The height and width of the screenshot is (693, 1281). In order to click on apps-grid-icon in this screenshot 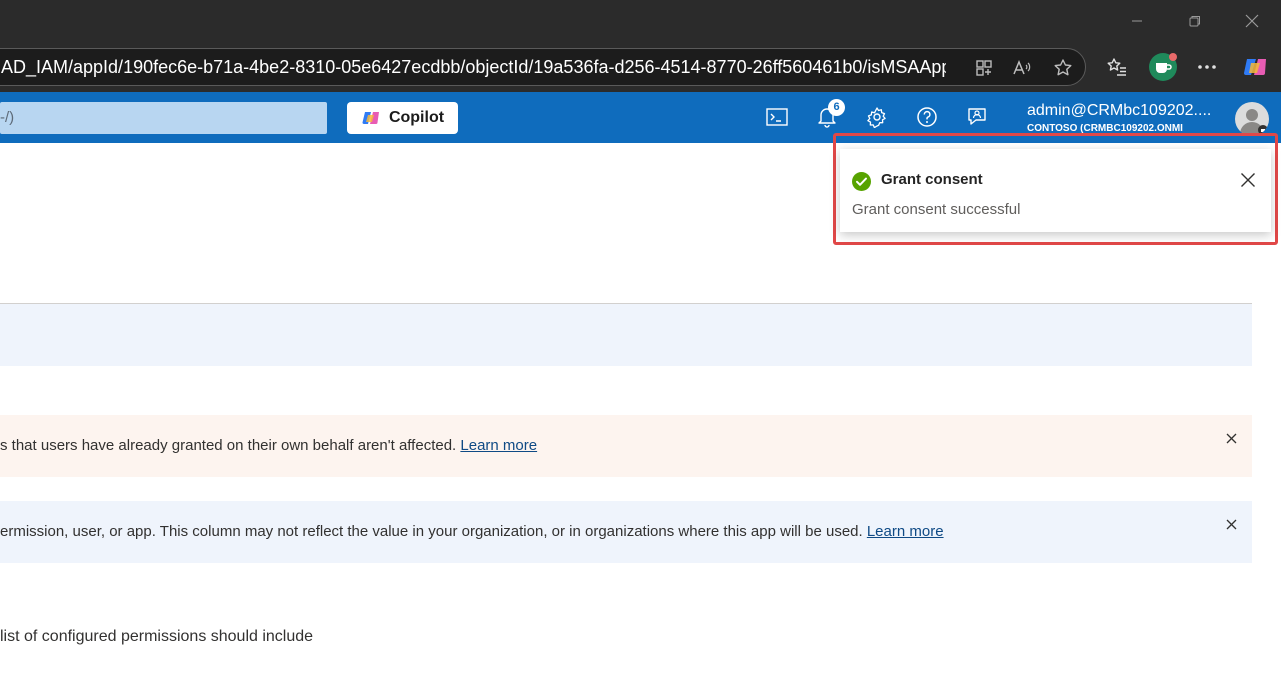, I will do `click(984, 68)`.